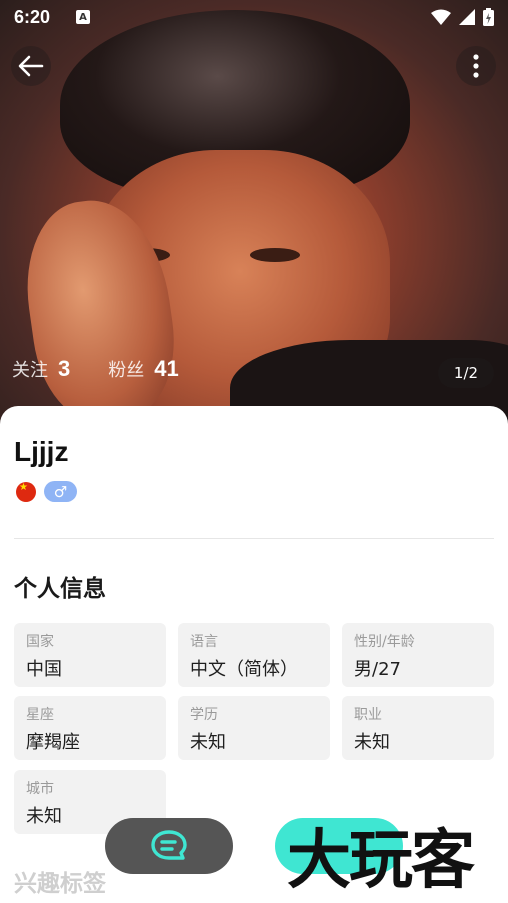 The image size is (508, 903). What do you see at coordinates (381, 860) in the screenshot?
I see `watermark-logo: 大玩客` at bounding box center [381, 860].